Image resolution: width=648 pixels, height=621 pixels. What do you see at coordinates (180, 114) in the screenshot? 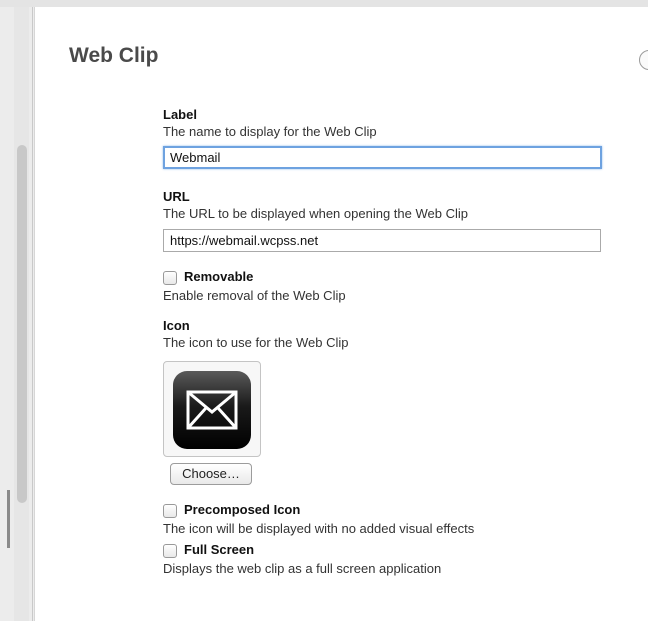
I see `label-field-title: Label` at bounding box center [180, 114].